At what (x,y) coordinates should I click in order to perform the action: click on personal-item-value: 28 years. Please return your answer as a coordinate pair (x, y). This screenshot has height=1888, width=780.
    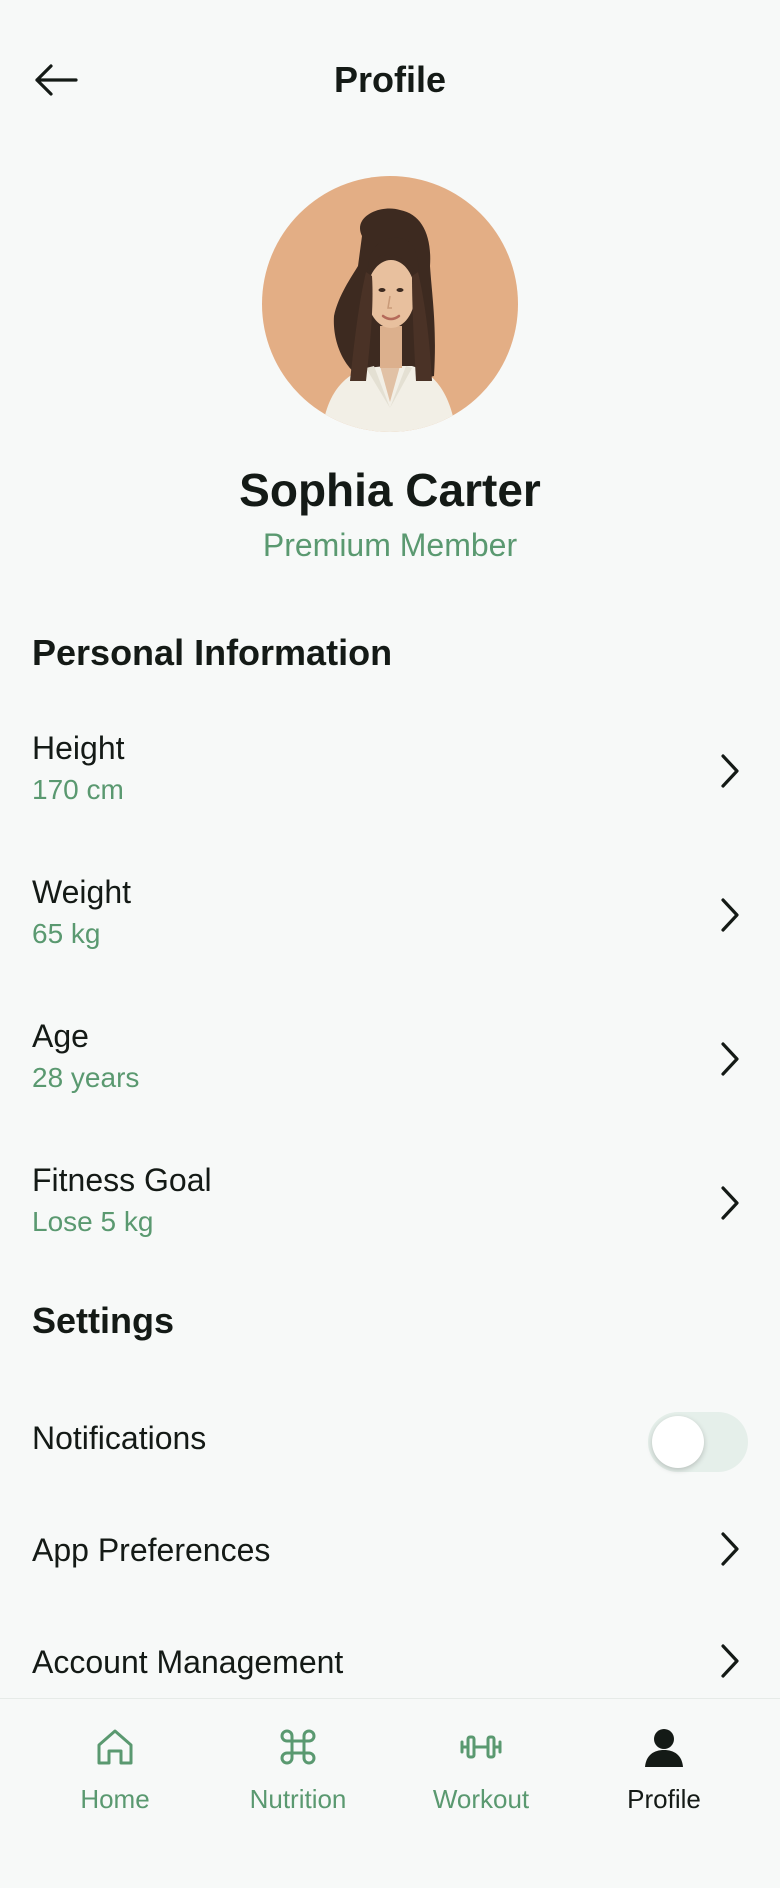
    Looking at the image, I should click on (86, 1077).